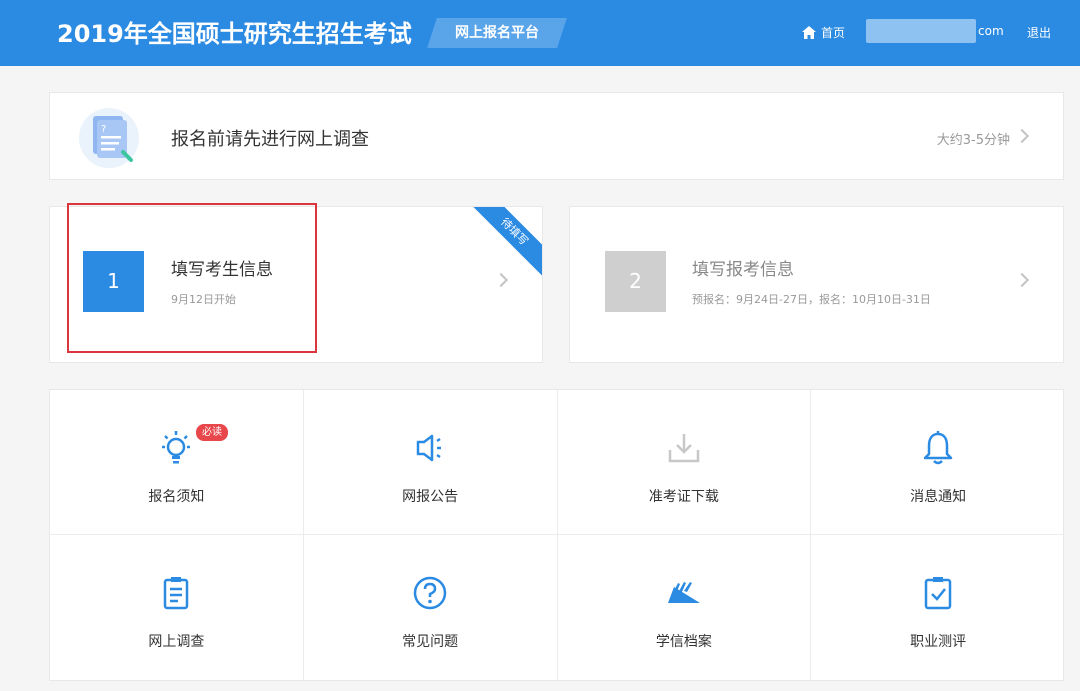 The image size is (1080, 691). Describe the element at coordinates (991, 31) in the screenshot. I see `user-account-suffix: com` at that location.